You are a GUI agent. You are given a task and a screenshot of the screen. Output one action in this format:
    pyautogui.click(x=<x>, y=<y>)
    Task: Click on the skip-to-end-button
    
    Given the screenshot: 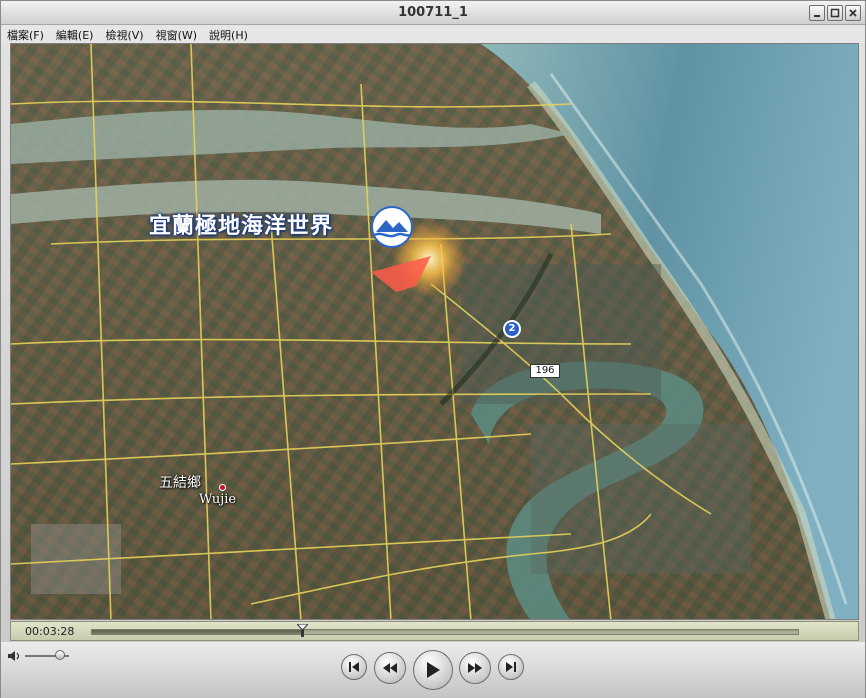 What is the action you would take?
    pyautogui.click(x=511, y=667)
    